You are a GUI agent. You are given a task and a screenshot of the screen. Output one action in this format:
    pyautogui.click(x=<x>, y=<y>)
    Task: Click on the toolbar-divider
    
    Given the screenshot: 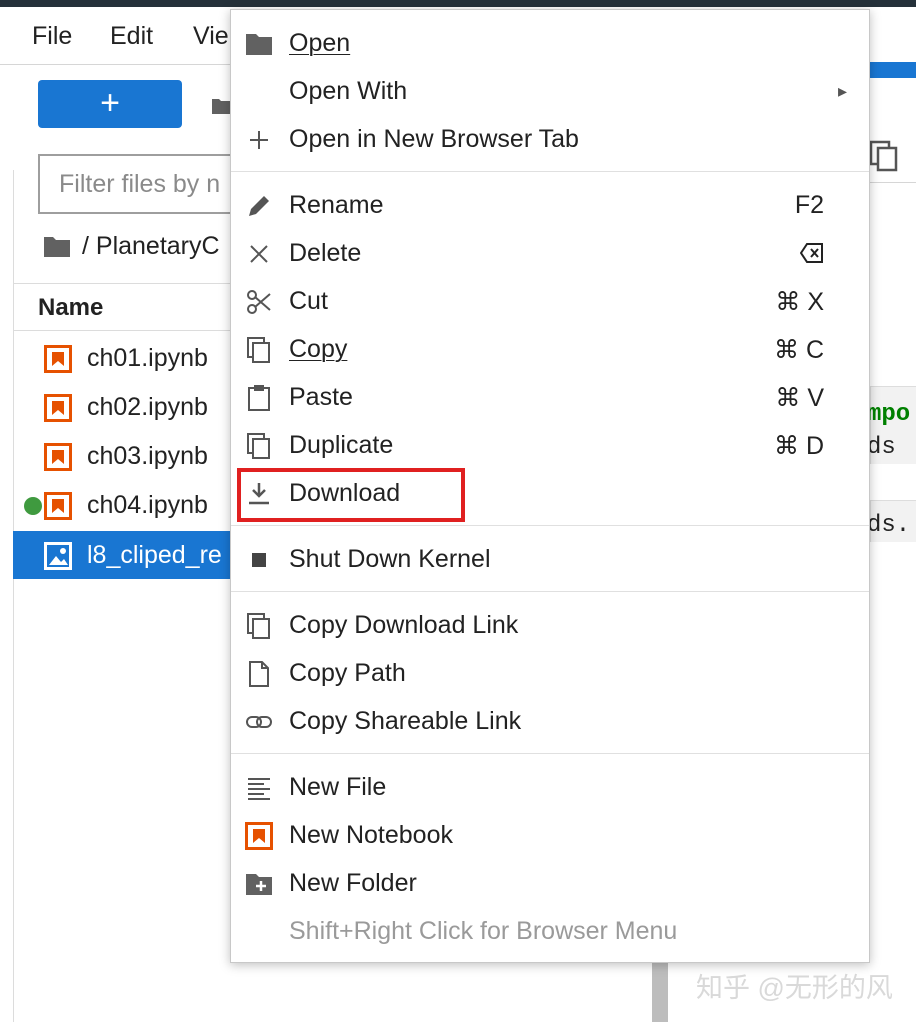 What is the action you would take?
    pyautogui.click(x=893, y=182)
    